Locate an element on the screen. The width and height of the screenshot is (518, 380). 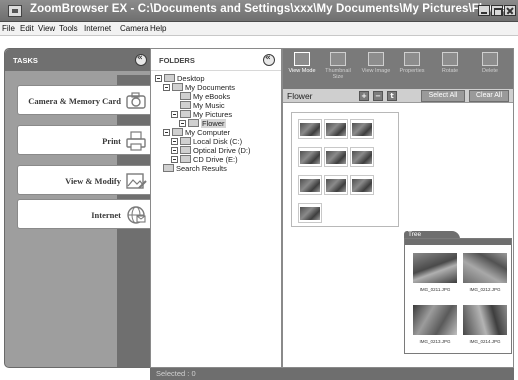
menu-camera: Camera is located at coordinates (134, 28).